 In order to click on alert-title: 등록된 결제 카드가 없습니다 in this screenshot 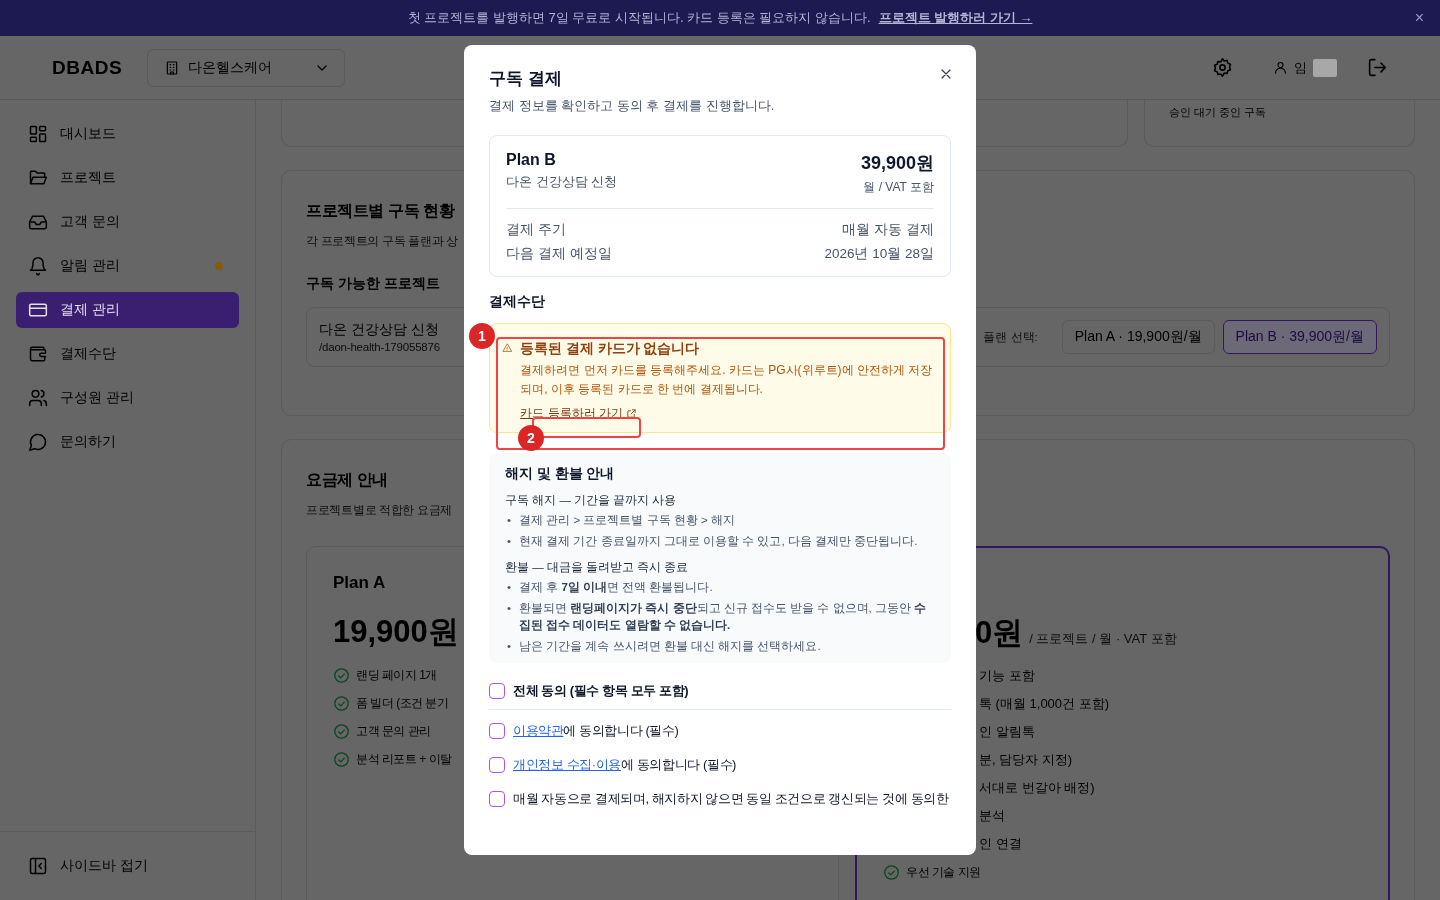, I will do `click(610, 349)`.